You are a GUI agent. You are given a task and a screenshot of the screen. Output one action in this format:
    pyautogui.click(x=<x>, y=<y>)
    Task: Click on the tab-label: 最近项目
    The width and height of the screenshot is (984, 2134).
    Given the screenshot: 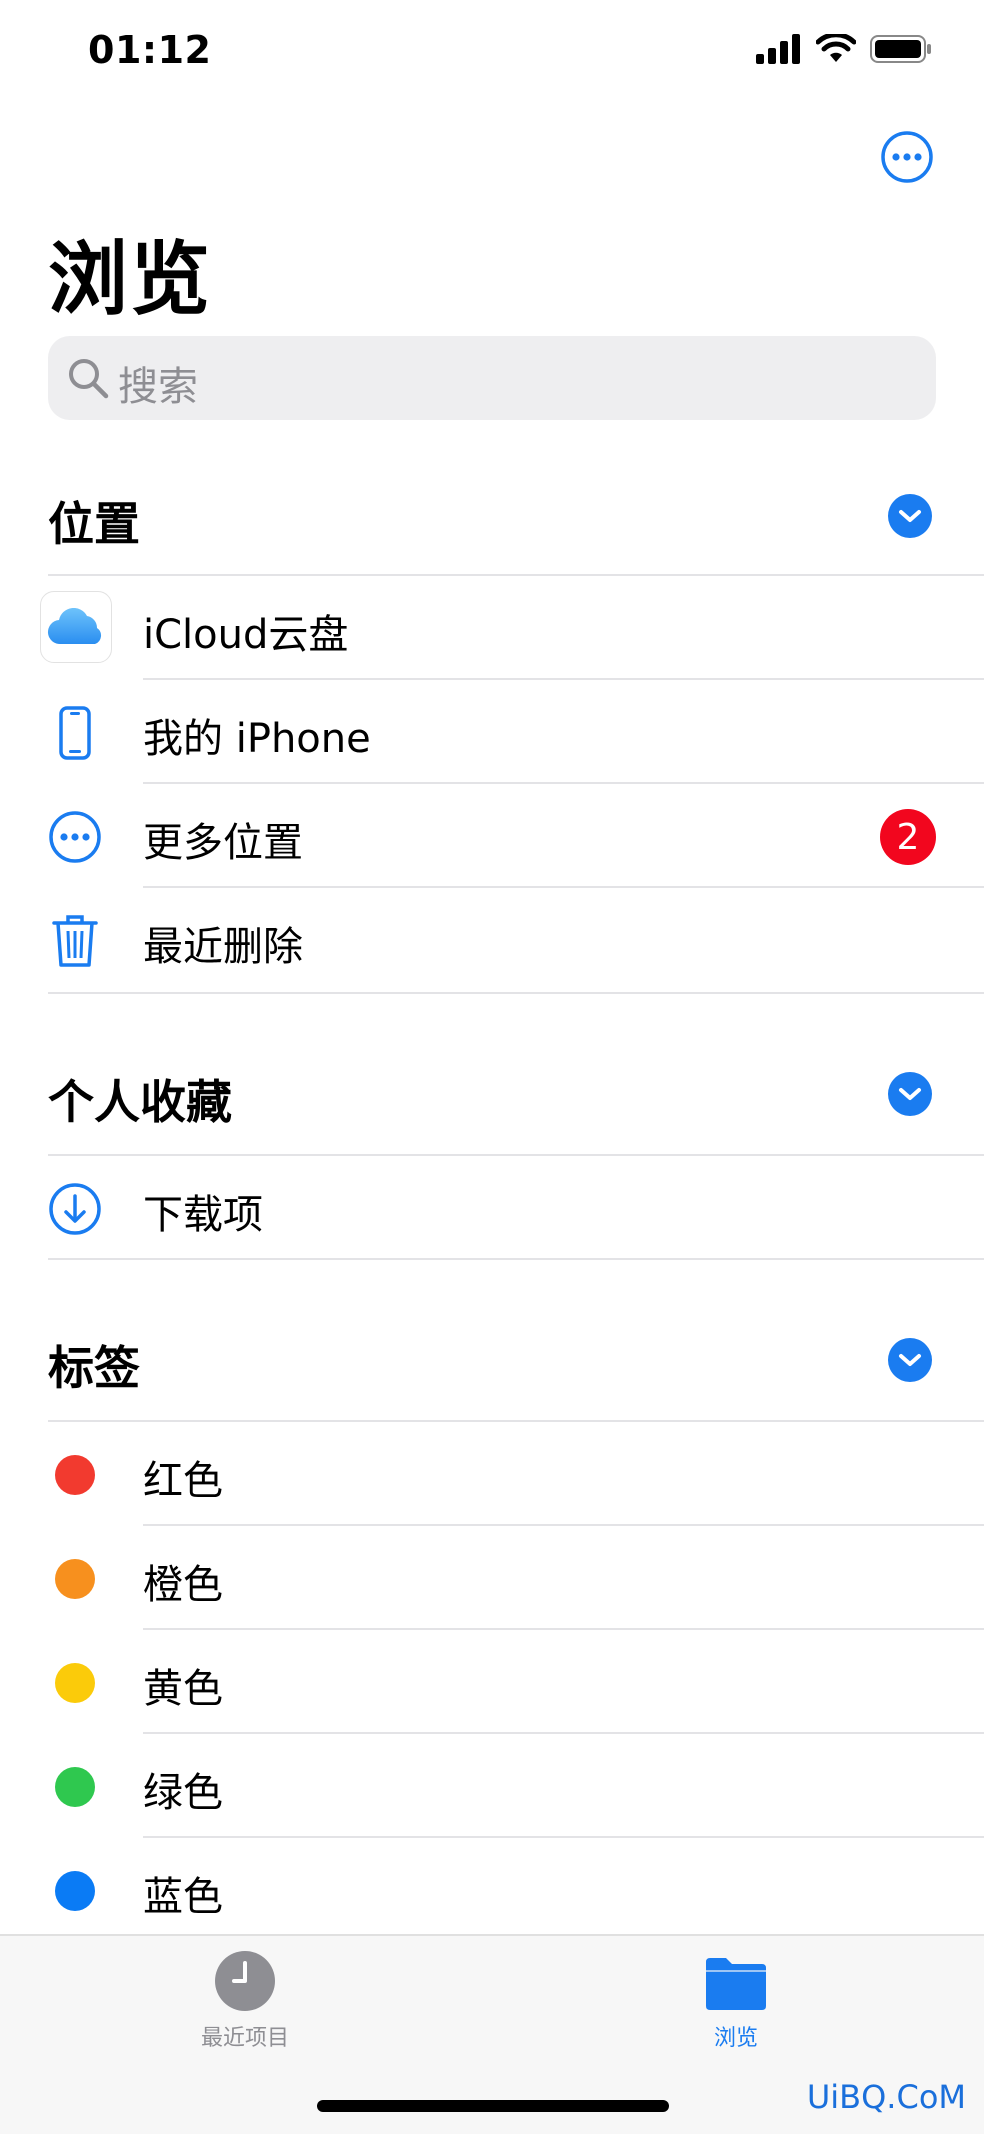 What is the action you would take?
    pyautogui.click(x=244, y=2038)
    